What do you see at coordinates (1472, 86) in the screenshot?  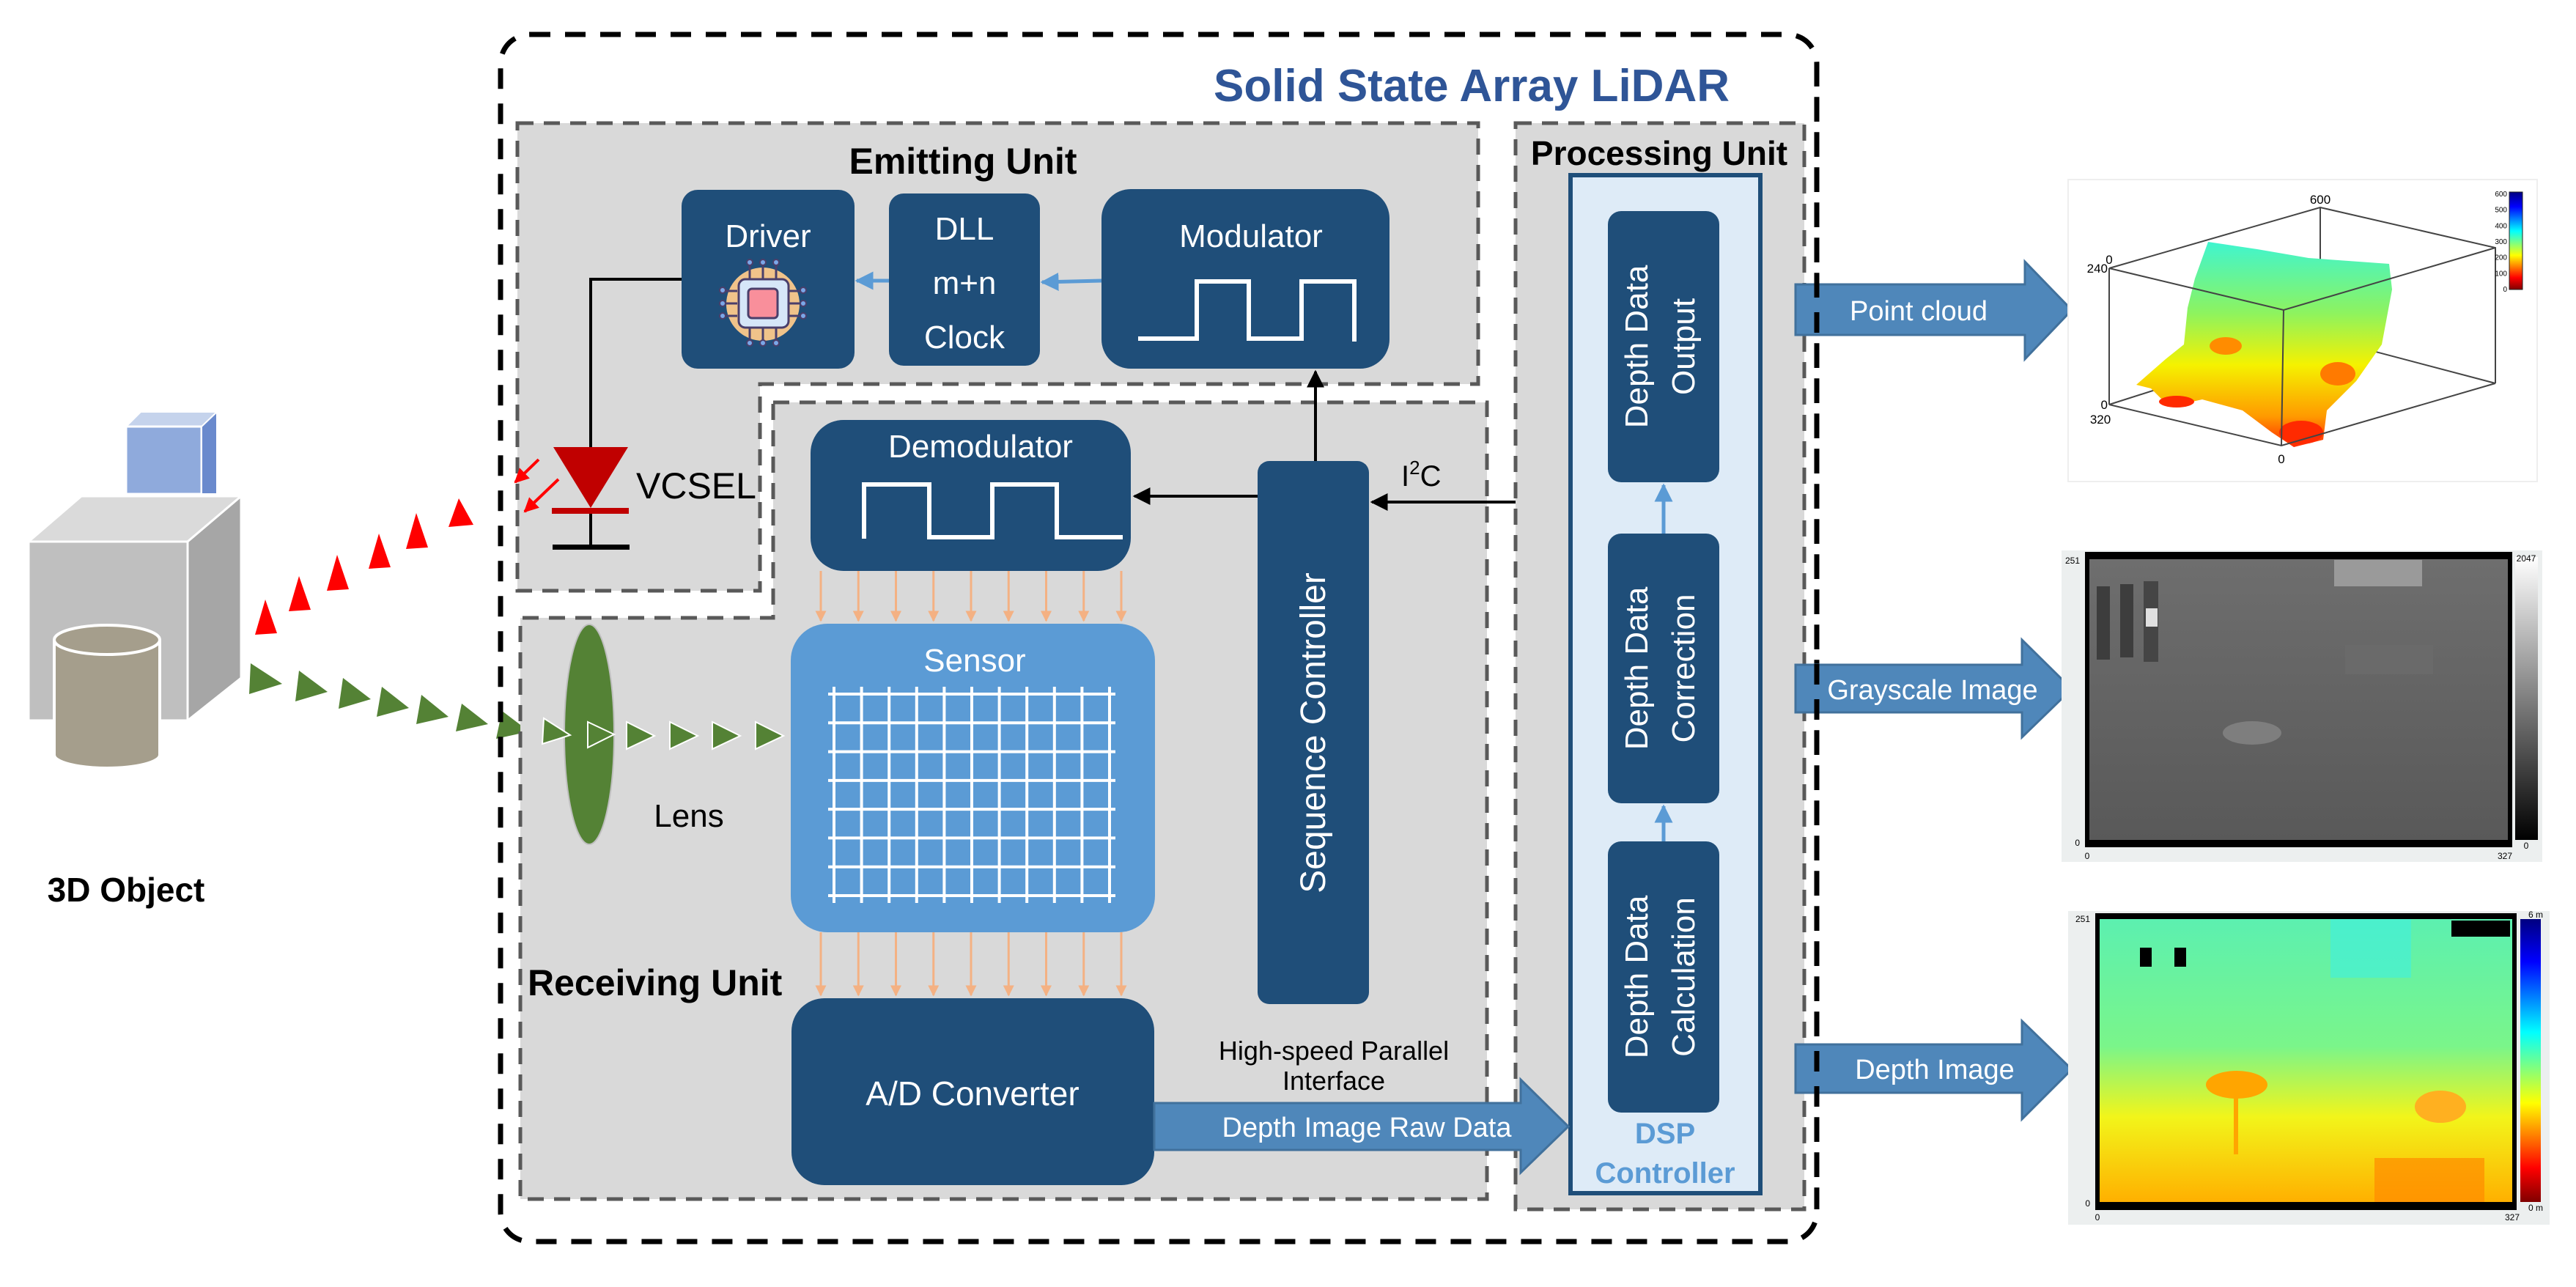 I see `system-title: Solid State Array LiDAR` at bounding box center [1472, 86].